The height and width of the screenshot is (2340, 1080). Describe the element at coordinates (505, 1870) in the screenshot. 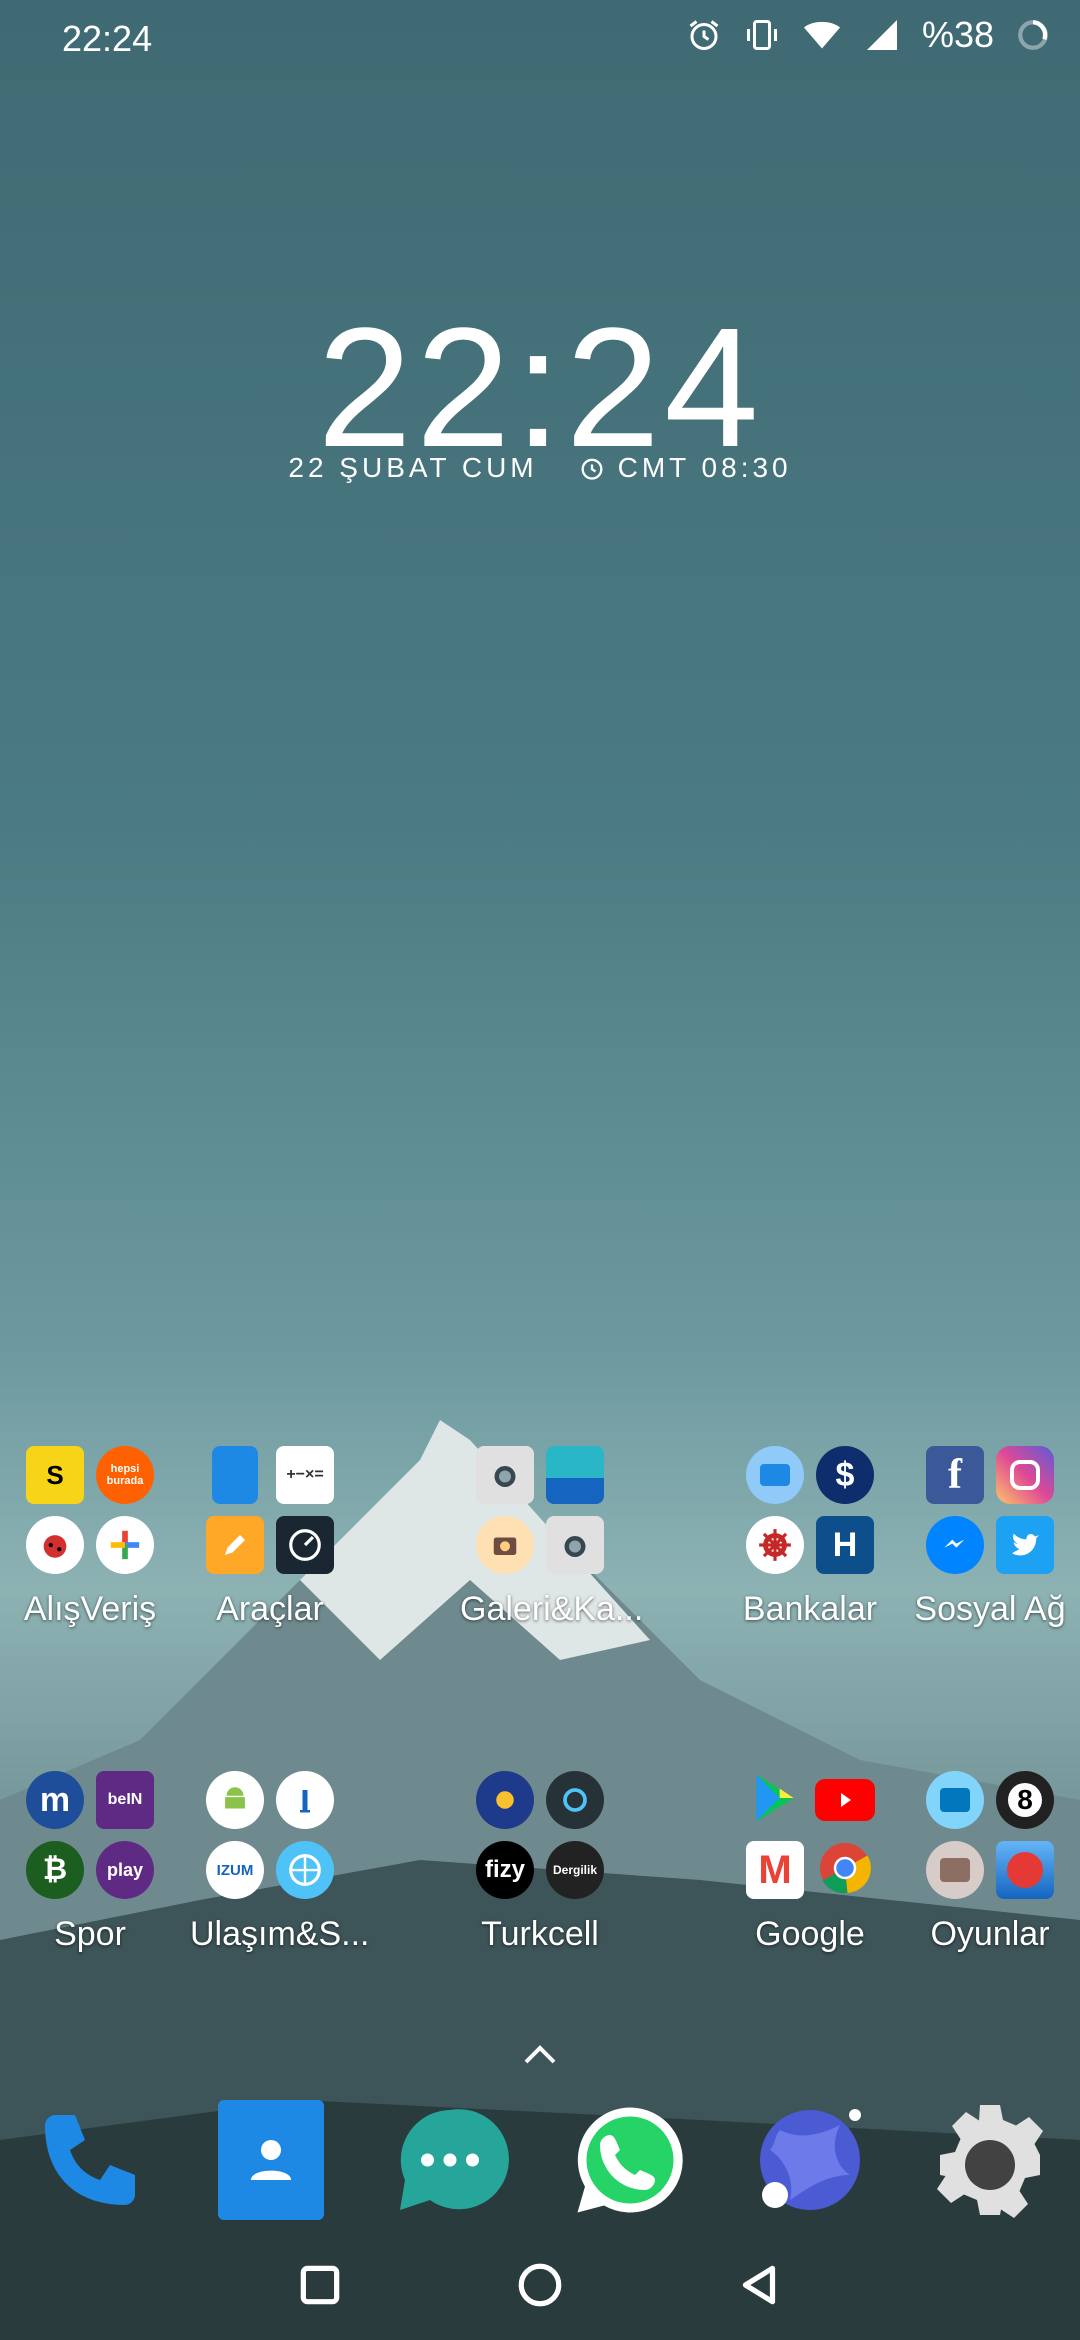

I see `fizy-icon: fizy` at that location.